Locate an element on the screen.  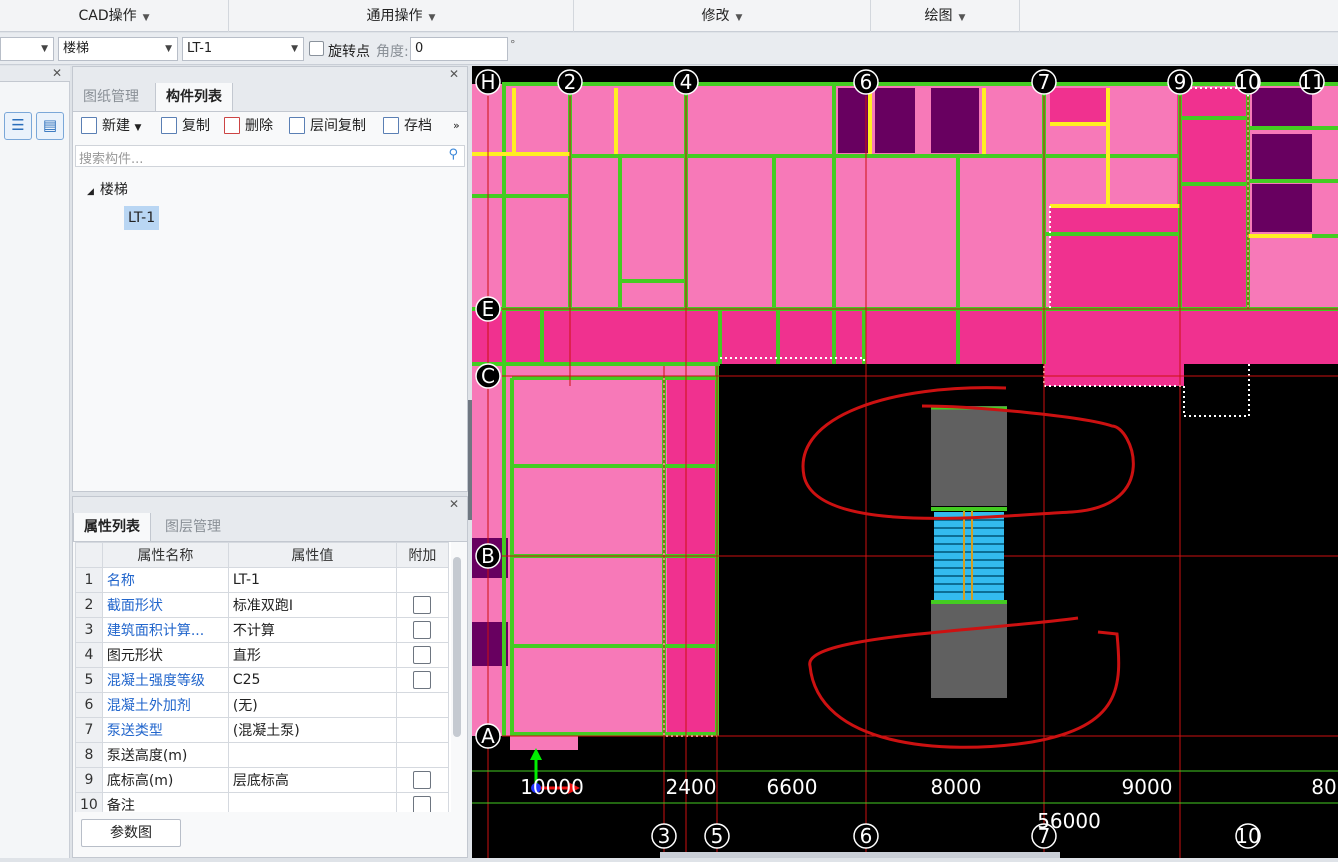
menu-cad-ops: CAD操作 ▼ is located at coordinates (114, 16).